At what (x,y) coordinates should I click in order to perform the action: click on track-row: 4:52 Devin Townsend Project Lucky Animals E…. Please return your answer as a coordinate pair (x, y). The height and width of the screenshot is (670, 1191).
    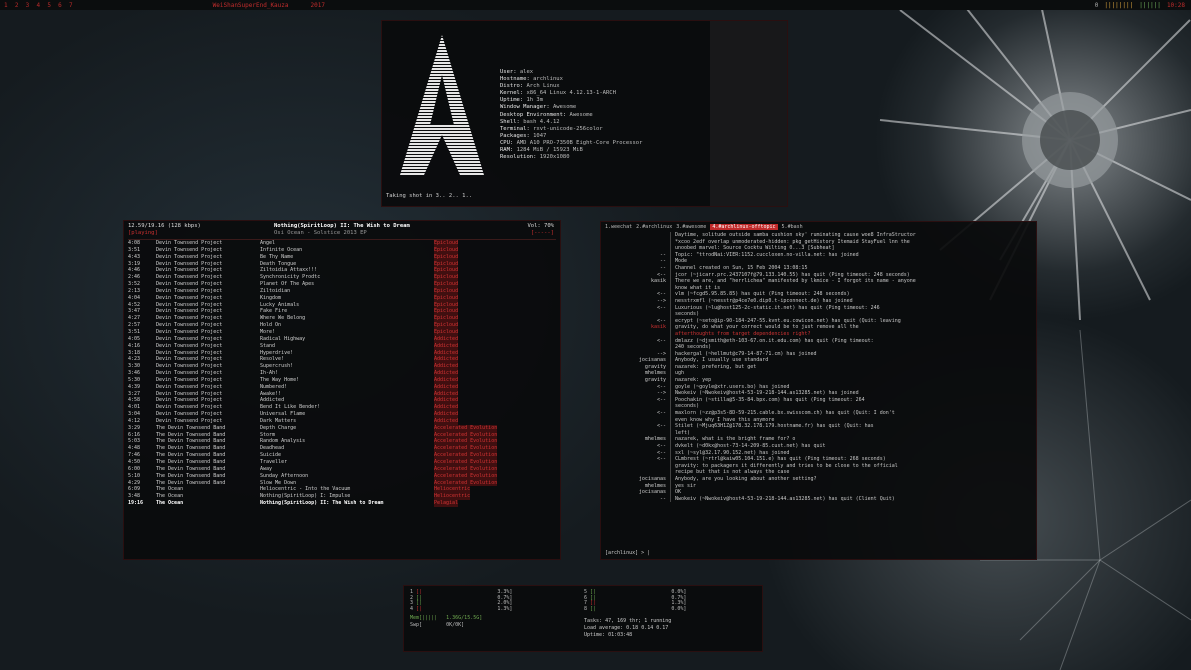
    Looking at the image, I should click on (342, 305).